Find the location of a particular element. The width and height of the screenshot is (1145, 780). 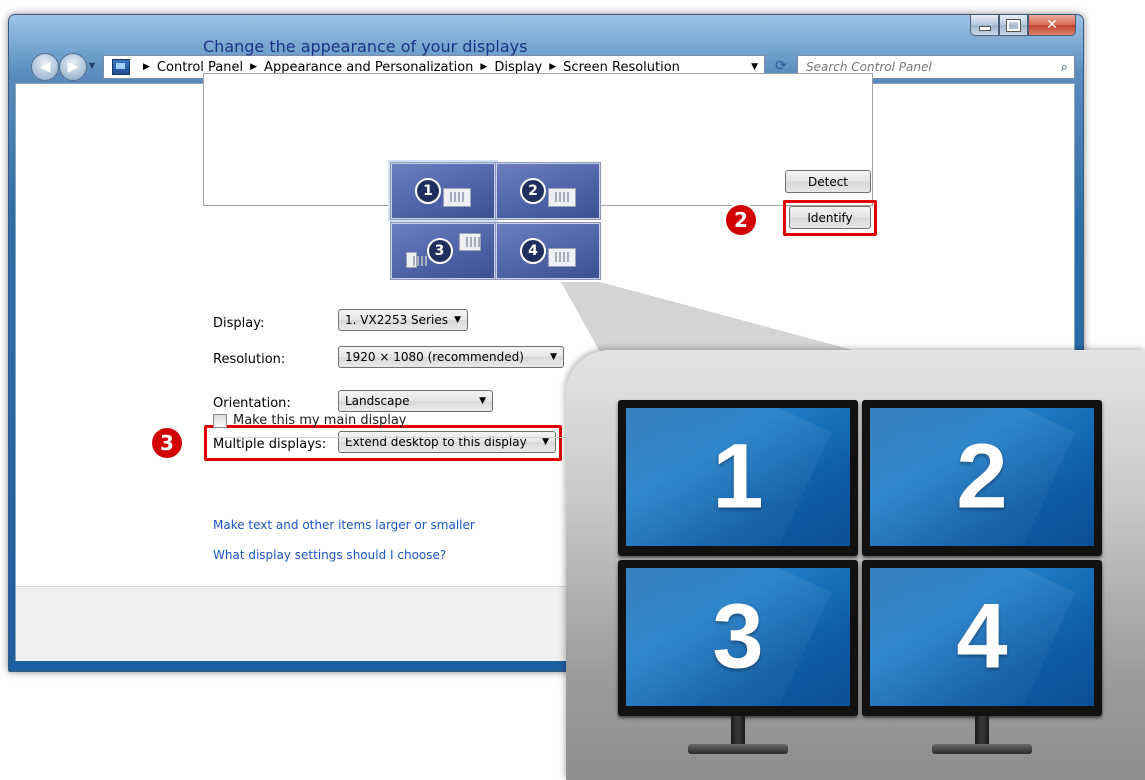

back-button: ◀ is located at coordinates (45, 67).